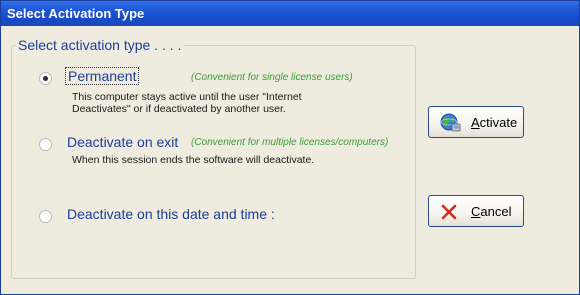 The height and width of the screenshot is (295, 580). What do you see at coordinates (102, 76) in the screenshot?
I see `permanent-label: Permanent` at bounding box center [102, 76].